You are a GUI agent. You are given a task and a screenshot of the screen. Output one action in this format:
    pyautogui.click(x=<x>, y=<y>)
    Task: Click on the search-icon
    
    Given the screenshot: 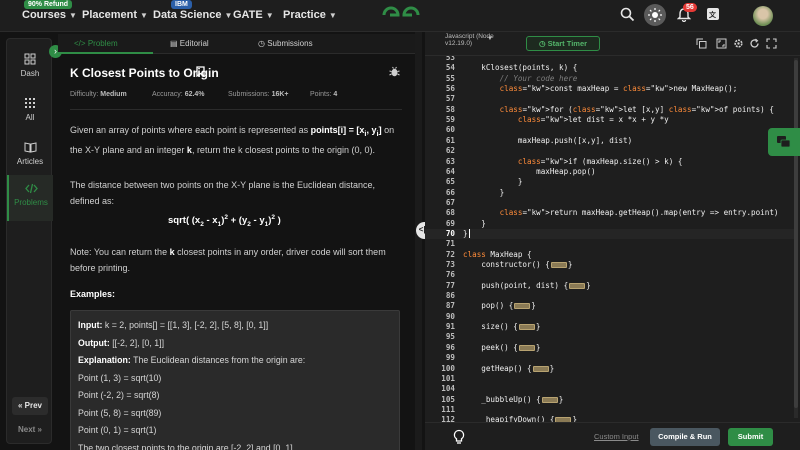 What is the action you would take?
    pyautogui.click(x=627, y=14)
    